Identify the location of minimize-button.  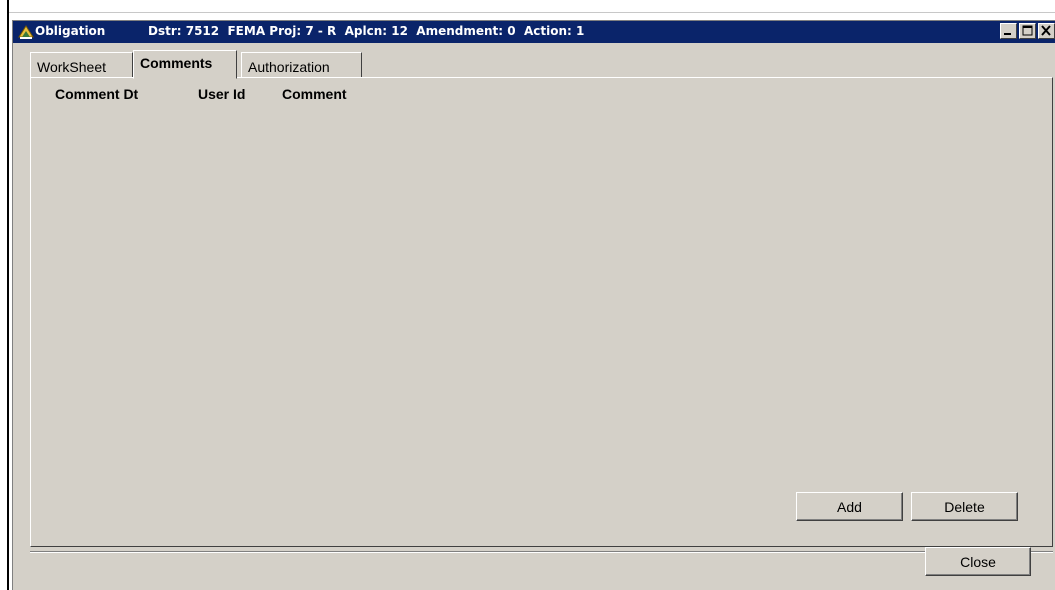
(1008, 31).